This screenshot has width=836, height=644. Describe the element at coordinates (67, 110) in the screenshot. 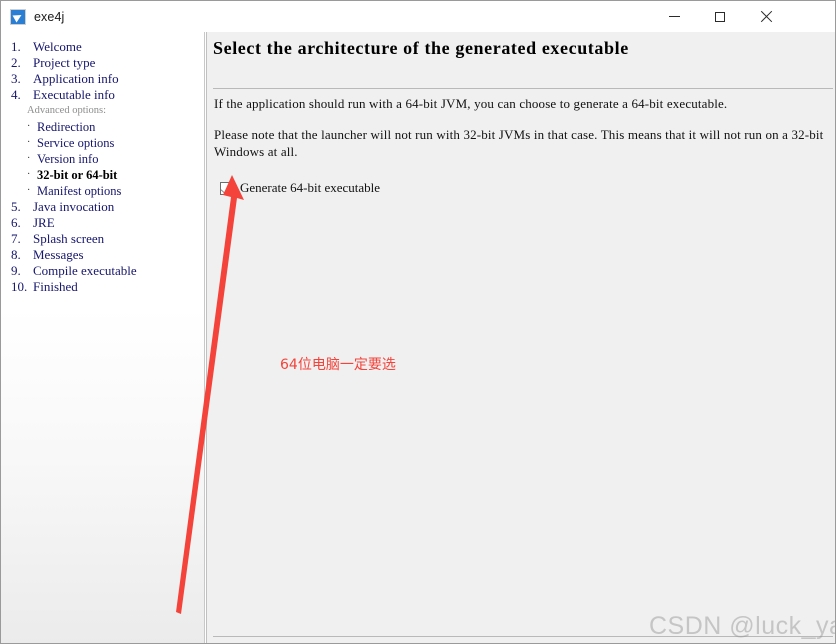

I see `sidebar-group-label: Advanced options:` at that location.